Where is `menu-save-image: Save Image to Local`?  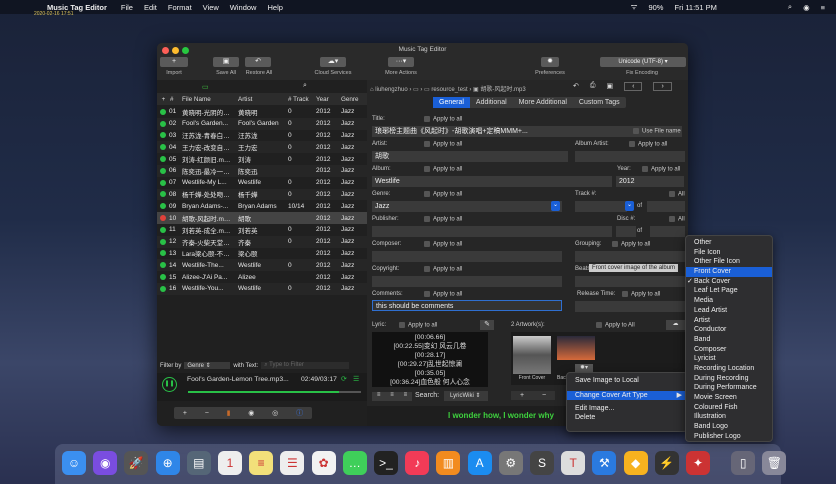 menu-save-image: Save Image to Local is located at coordinates (627, 381).